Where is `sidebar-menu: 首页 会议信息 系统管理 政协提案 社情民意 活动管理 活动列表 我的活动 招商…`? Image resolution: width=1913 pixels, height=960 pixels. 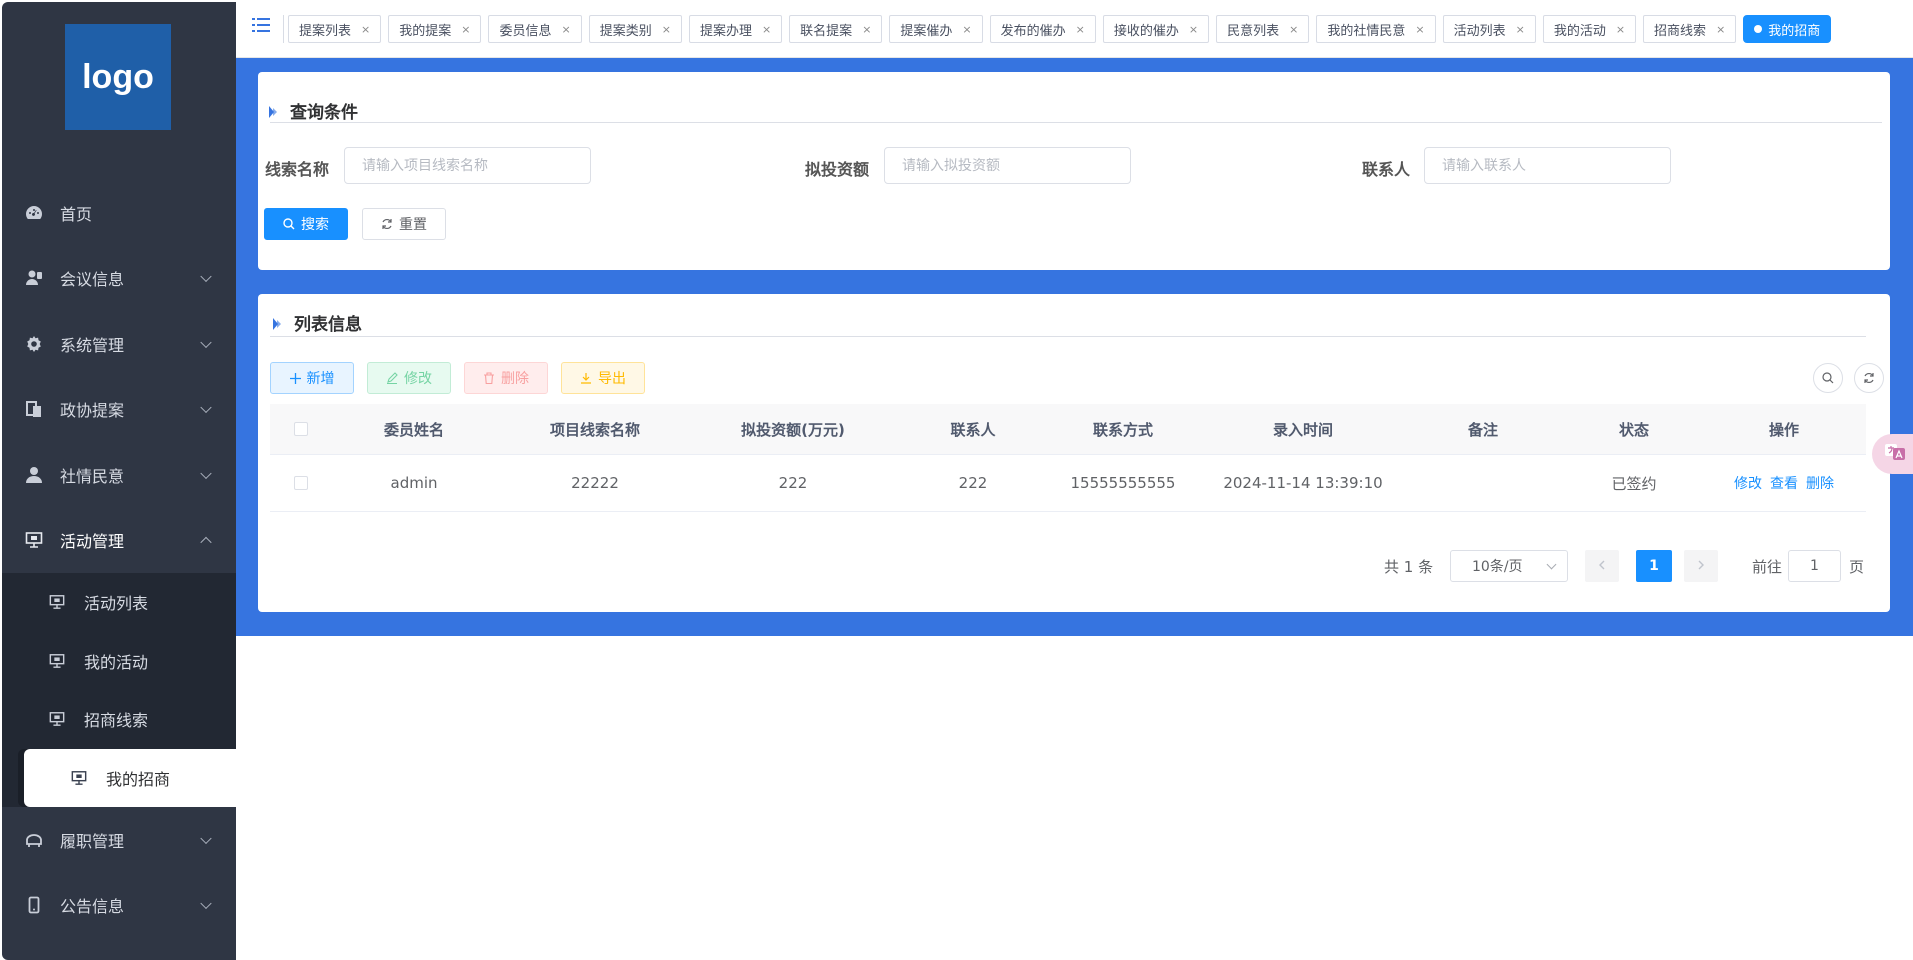
sidebar-menu: 首页 会议信息 系统管理 政协提案 社情民意 活动管理 活动列表 我的活动 招商… is located at coordinates (119, 559).